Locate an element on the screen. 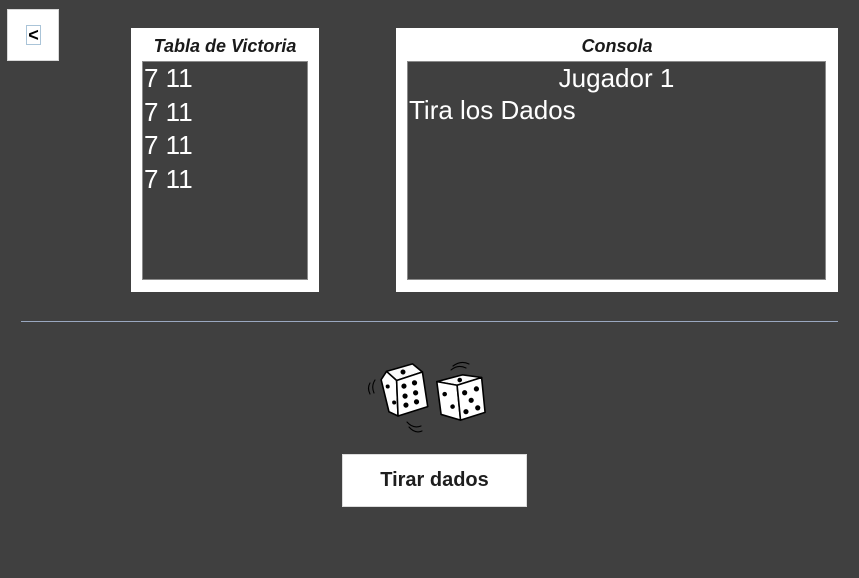  victory-table-panel: Tabla de Victoria 7 11 7 11 7 11 7 11 is located at coordinates (225, 160).